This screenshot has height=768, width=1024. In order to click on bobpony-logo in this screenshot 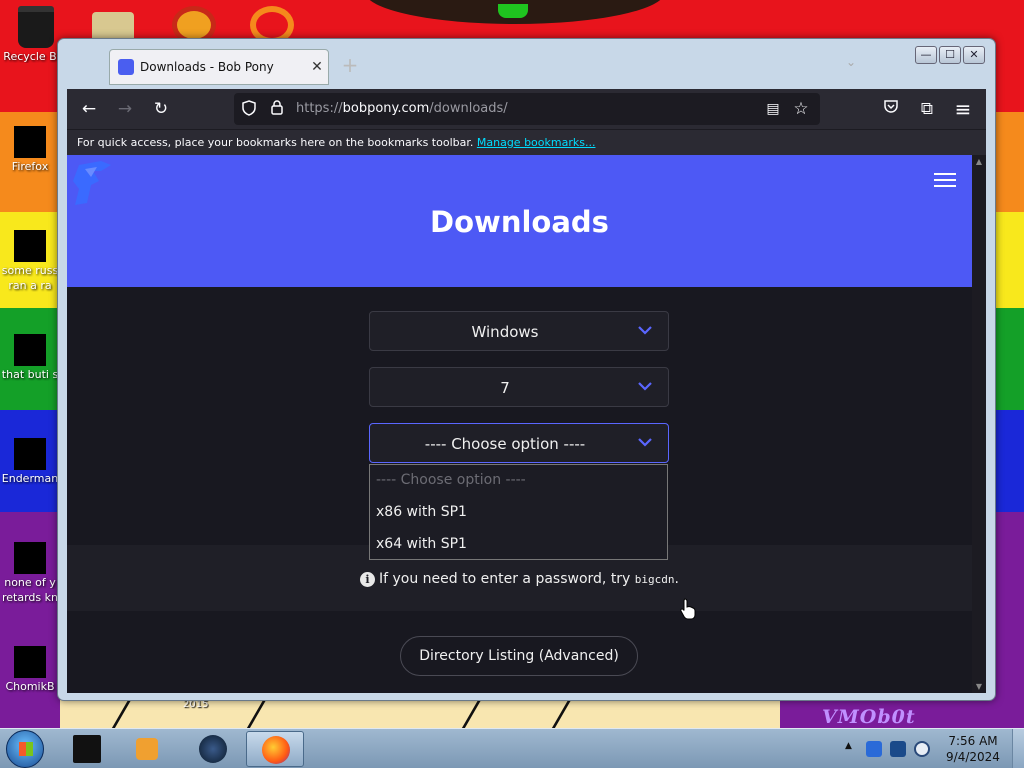, I will do `click(94, 183)`.